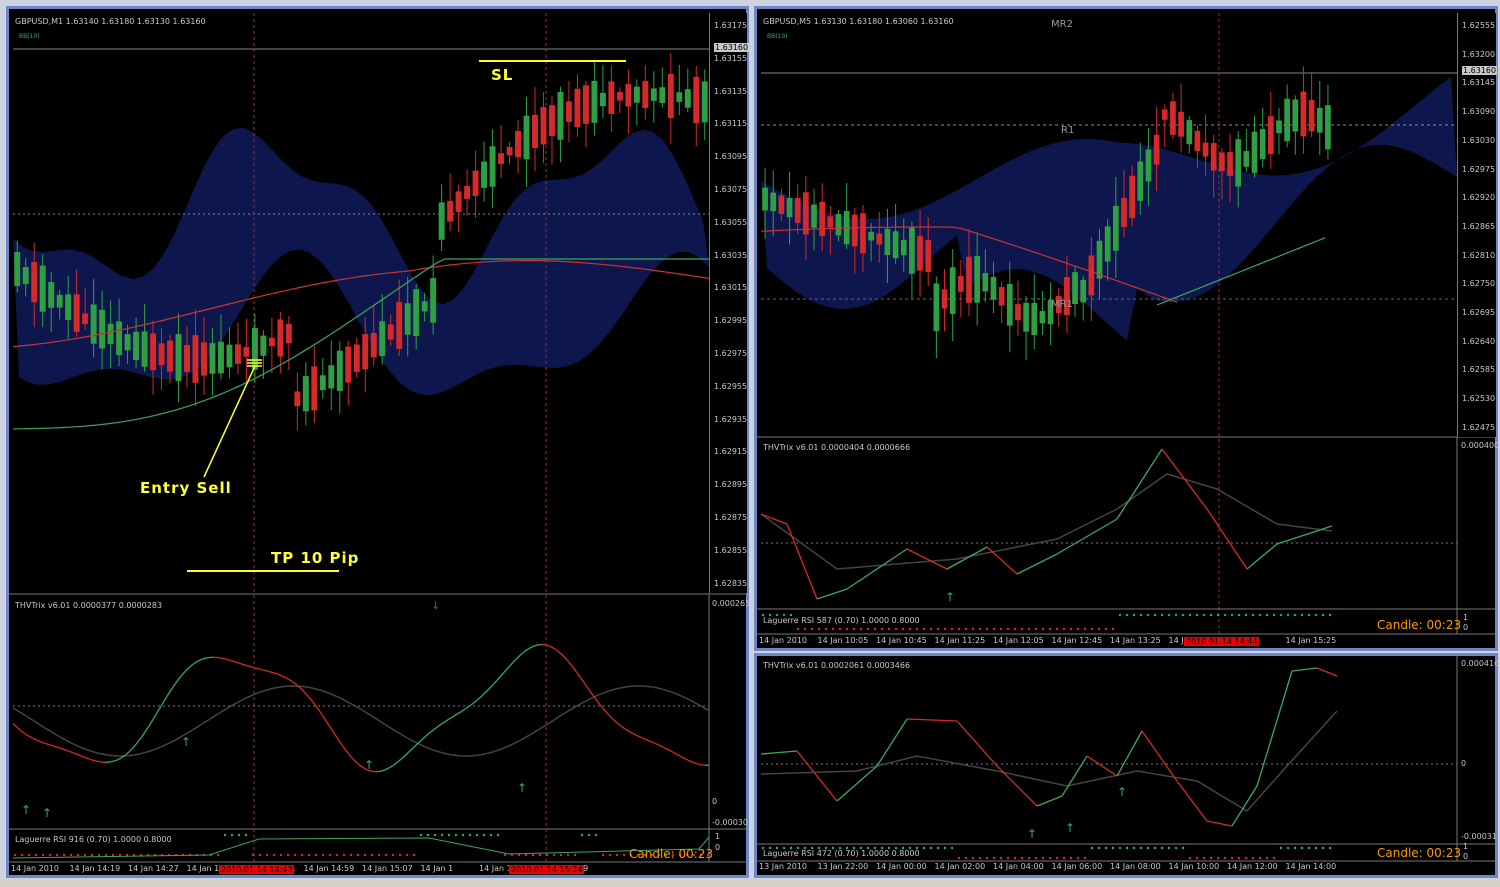 This screenshot has width=1500, height=887. Describe the element at coordinates (1070, 828) in the screenshot. I see `up-arrow-icon: ↑` at that location.